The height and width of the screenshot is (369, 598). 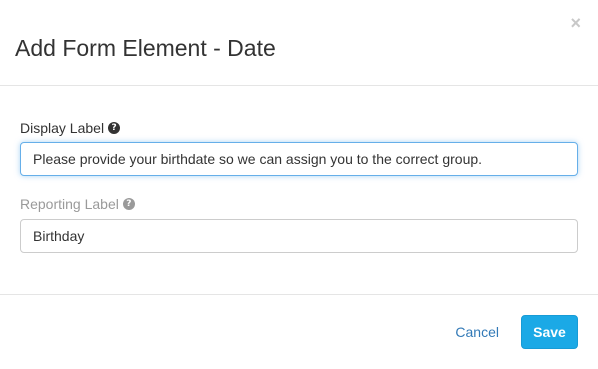 I want to click on display-label-text: Display Label, so click(x=62, y=128).